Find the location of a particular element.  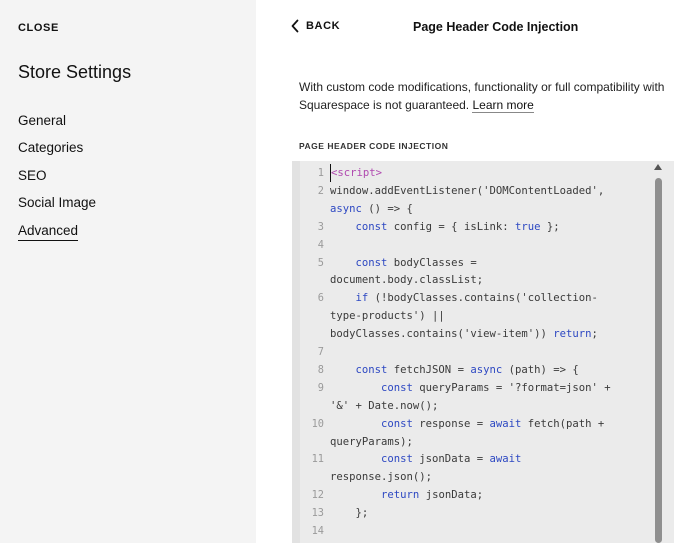

code-text: queryParams); is located at coordinates (371, 441).